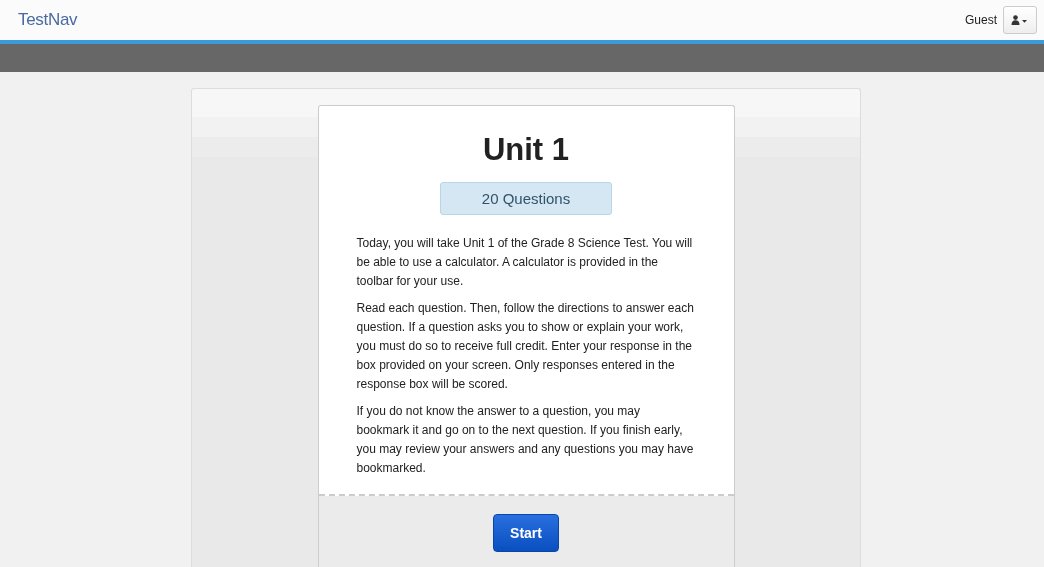 The image size is (1044, 567). What do you see at coordinates (525, 262) in the screenshot?
I see `instructions-paragraph: Today, you will take Unit 1 of the Grade 8 Science Test. You will be able to use a calculator. A calculator is provided in the toolbar for your use.` at bounding box center [525, 262].